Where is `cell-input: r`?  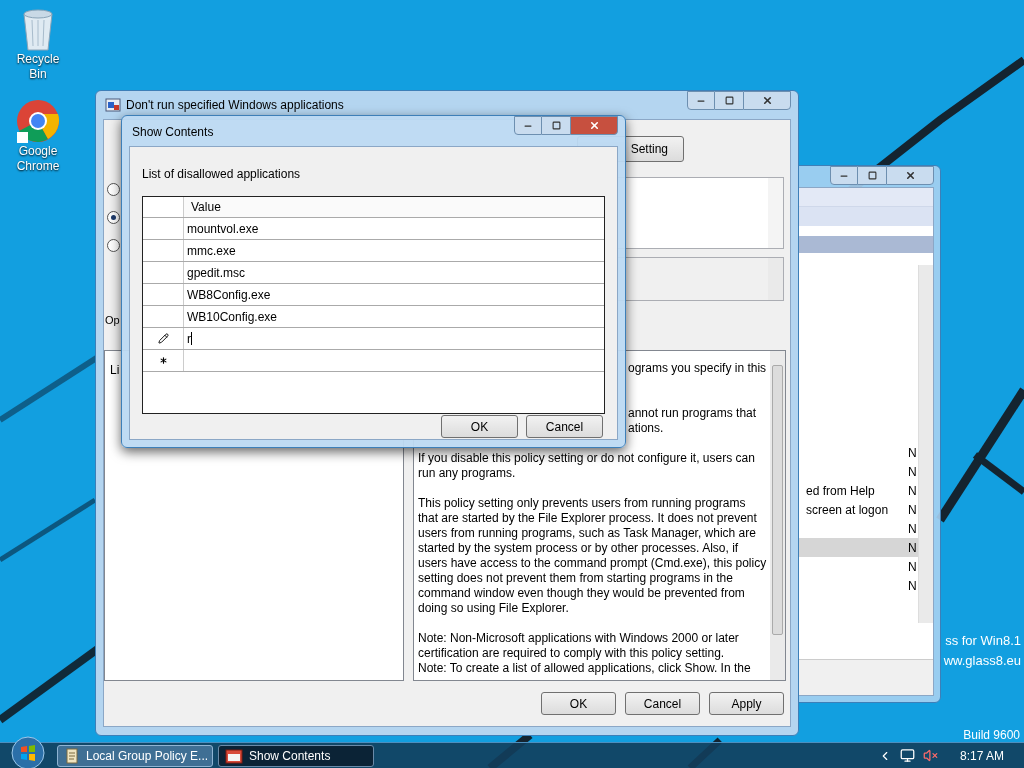
cell-input: r is located at coordinates (394, 338).